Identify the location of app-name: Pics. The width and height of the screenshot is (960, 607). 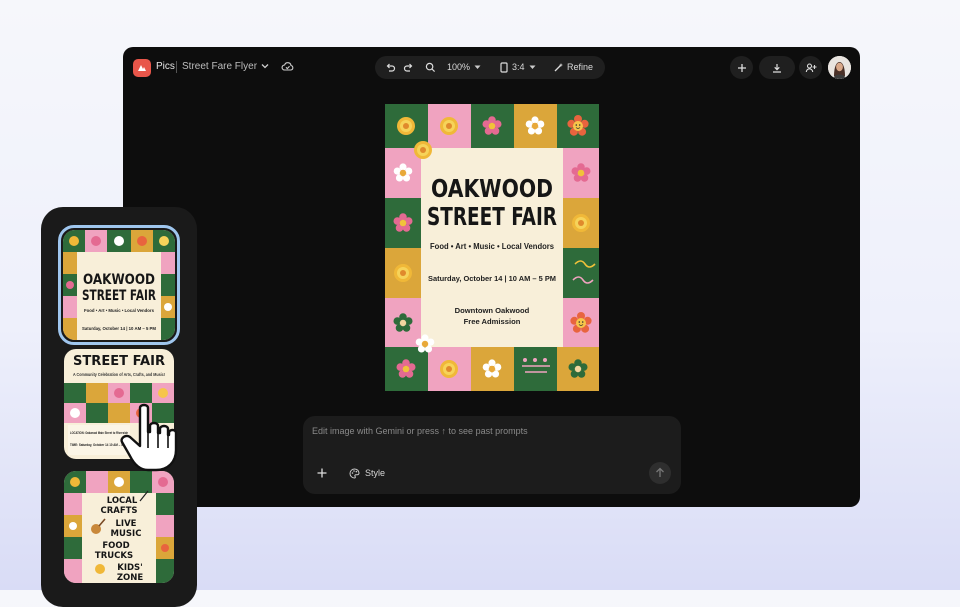
(165, 66).